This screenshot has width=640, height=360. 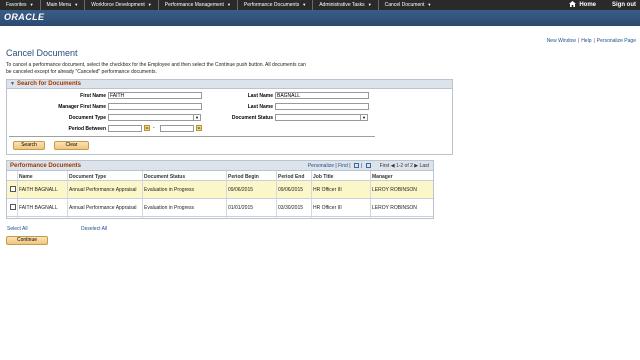 I want to click on first-name-label: First Name, so click(x=93, y=96).